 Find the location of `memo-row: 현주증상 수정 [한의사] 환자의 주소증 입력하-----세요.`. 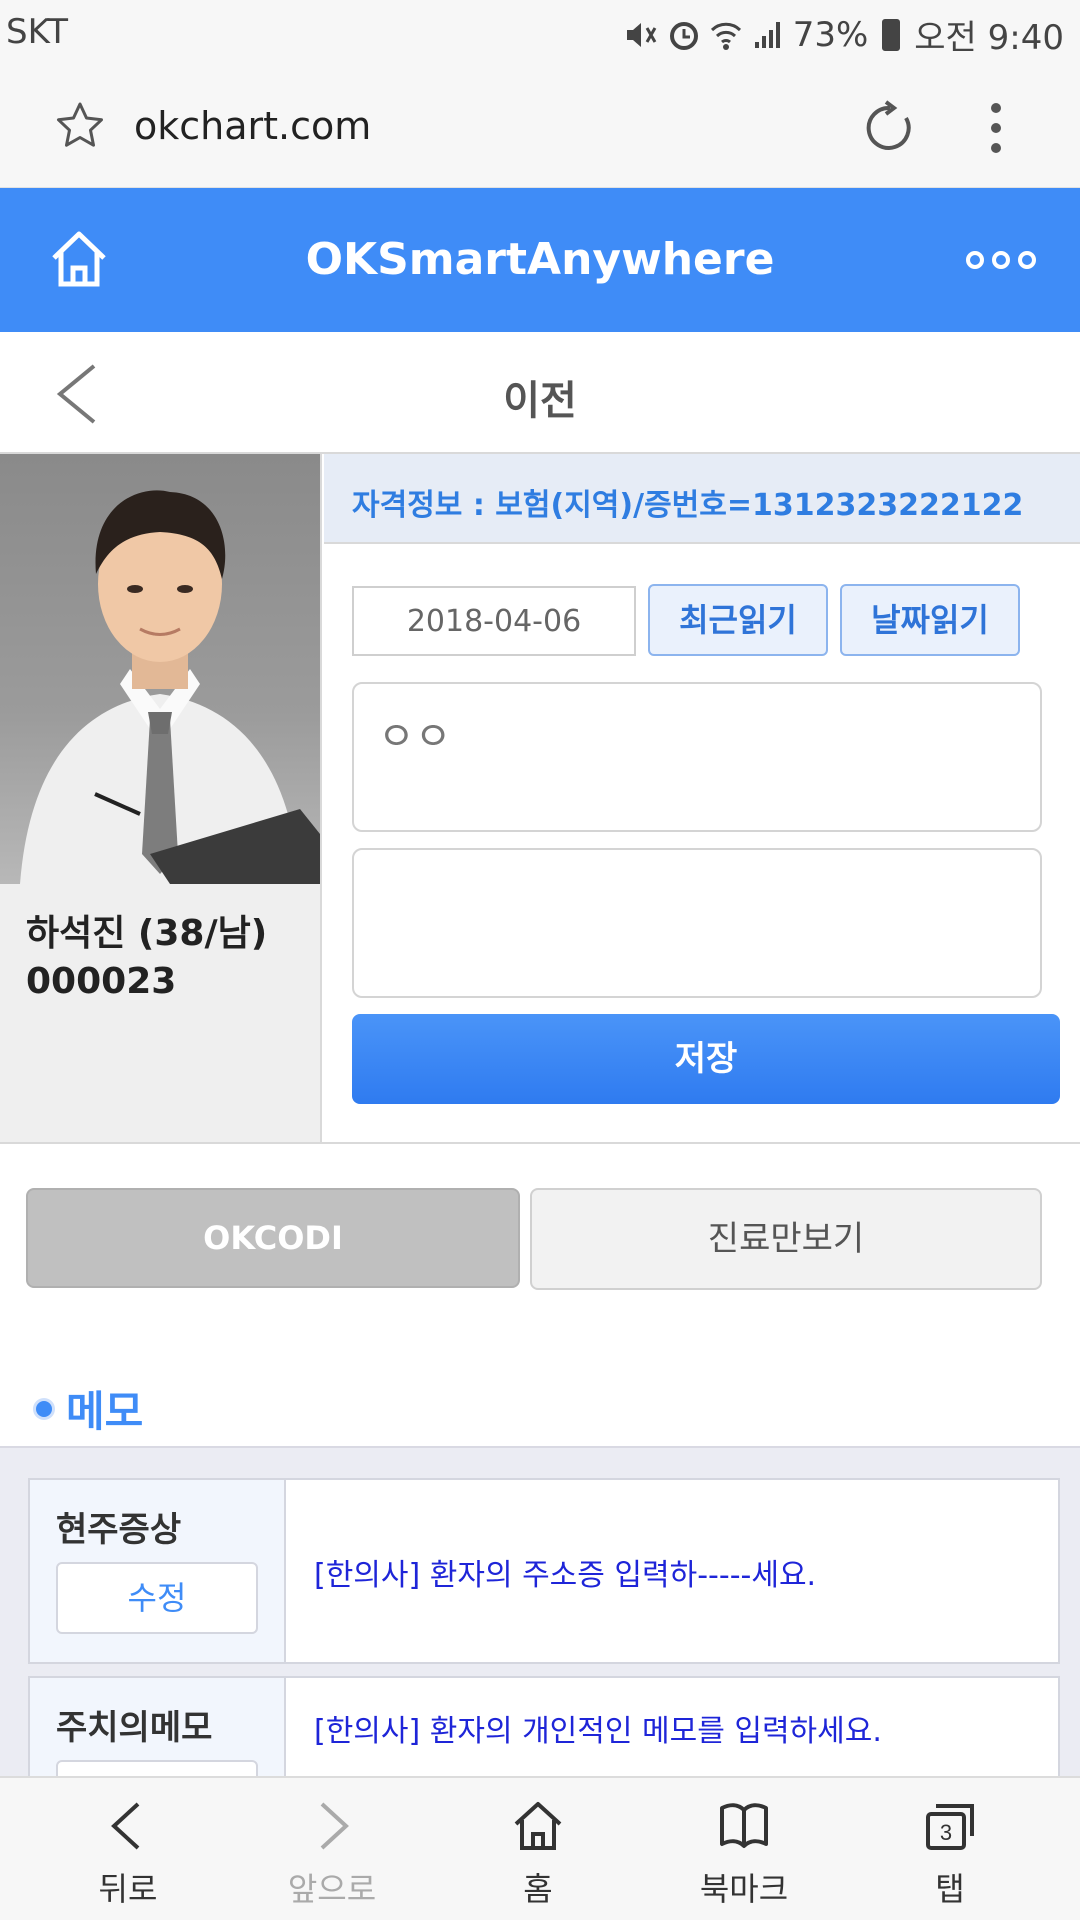

memo-row: 현주증상 수정 [한의사] 환자의 주소증 입력하-----세요. is located at coordinates (544, 1571).